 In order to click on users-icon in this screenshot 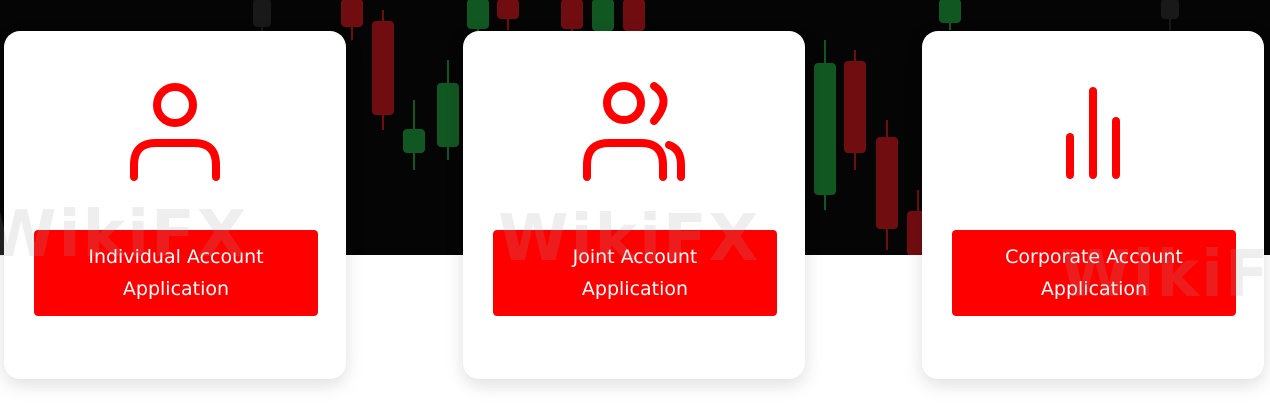, I will do `click(634, 134)`.